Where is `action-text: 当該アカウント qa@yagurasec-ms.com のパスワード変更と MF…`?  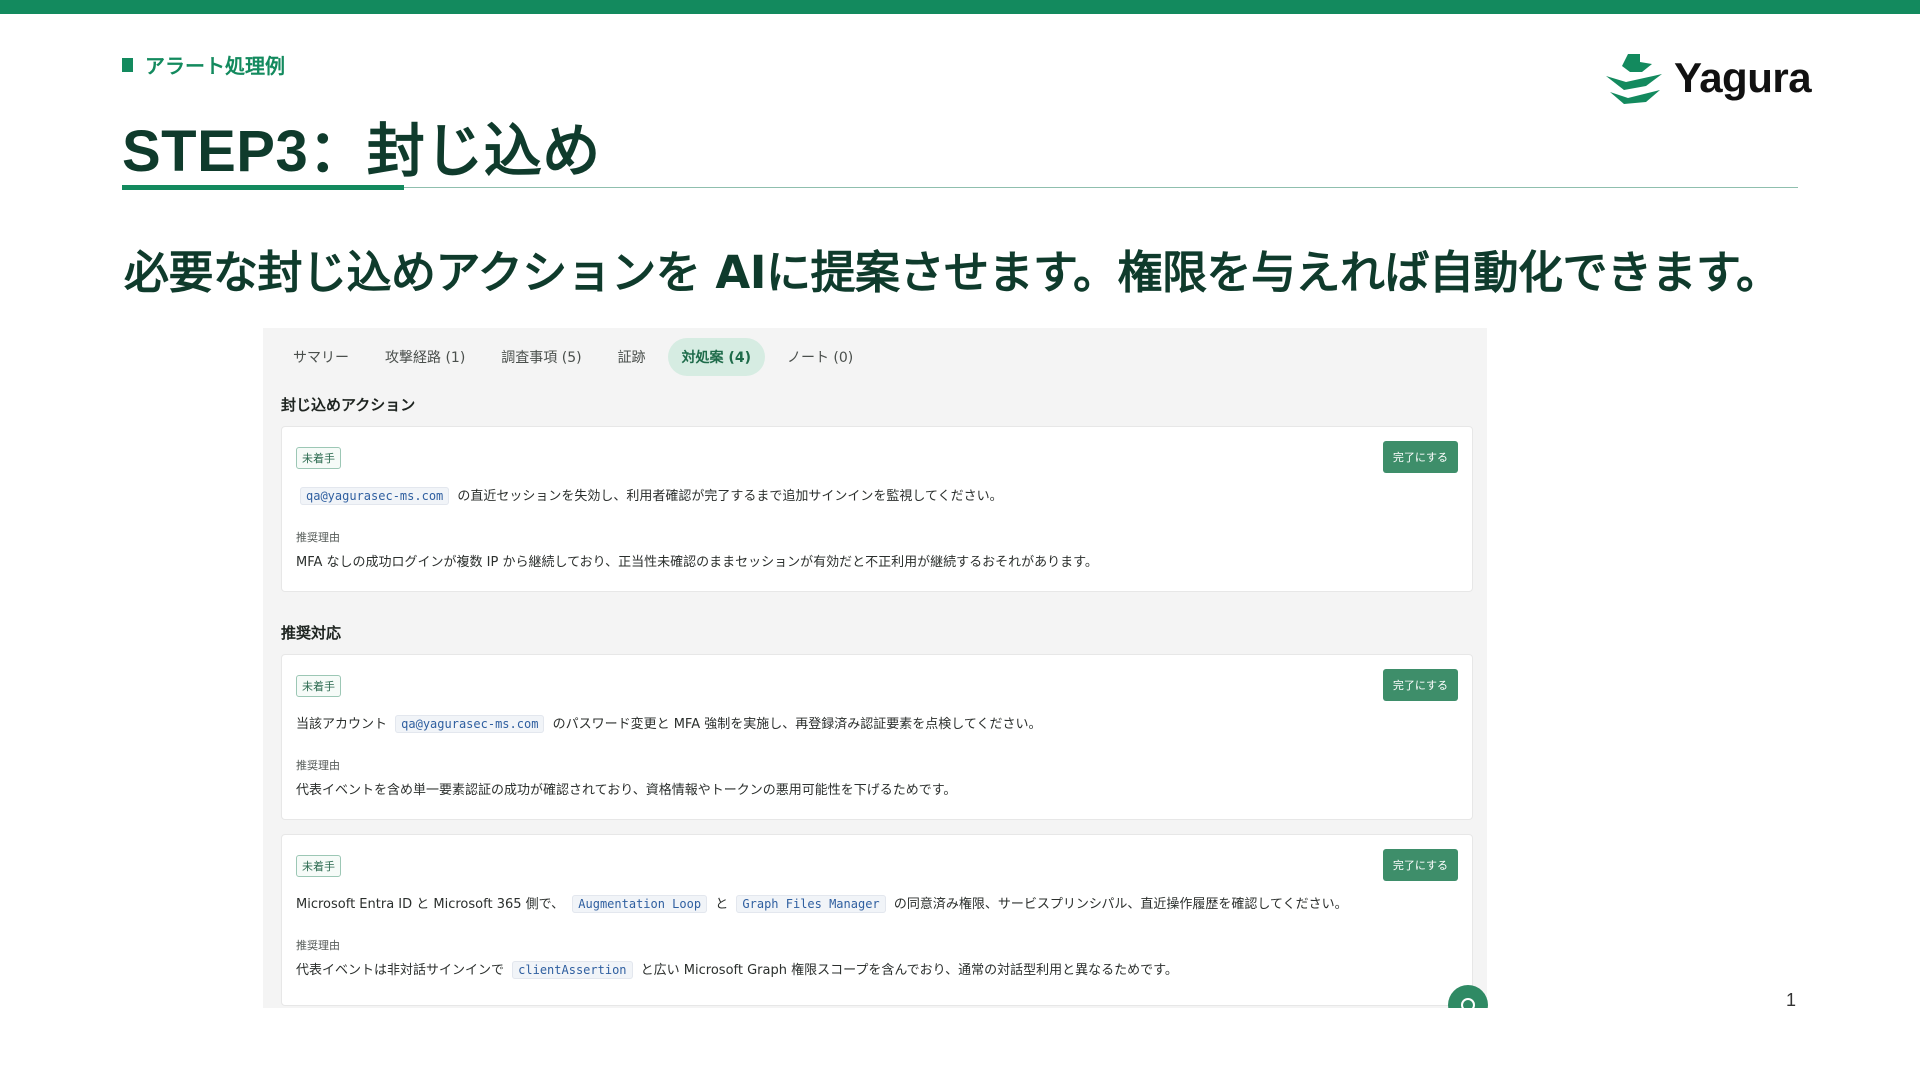
action-text: 当該アカウント qa@yagurasec-ms.com のパスワード変更と MF… is located at coordinates (669, 723).